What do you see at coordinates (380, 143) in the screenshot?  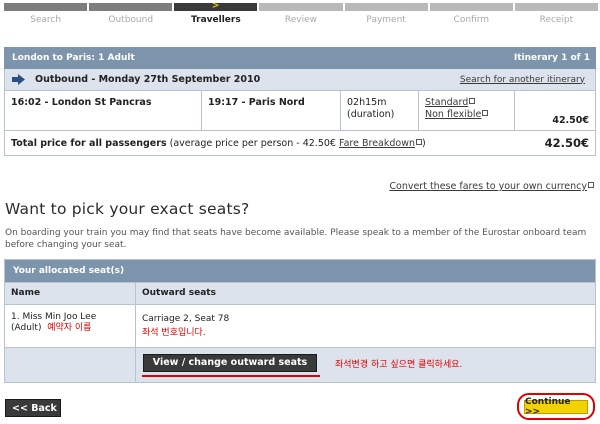 I see `fare-breakdown-link: Fare Breakdown` at bounding box center [380, 143].